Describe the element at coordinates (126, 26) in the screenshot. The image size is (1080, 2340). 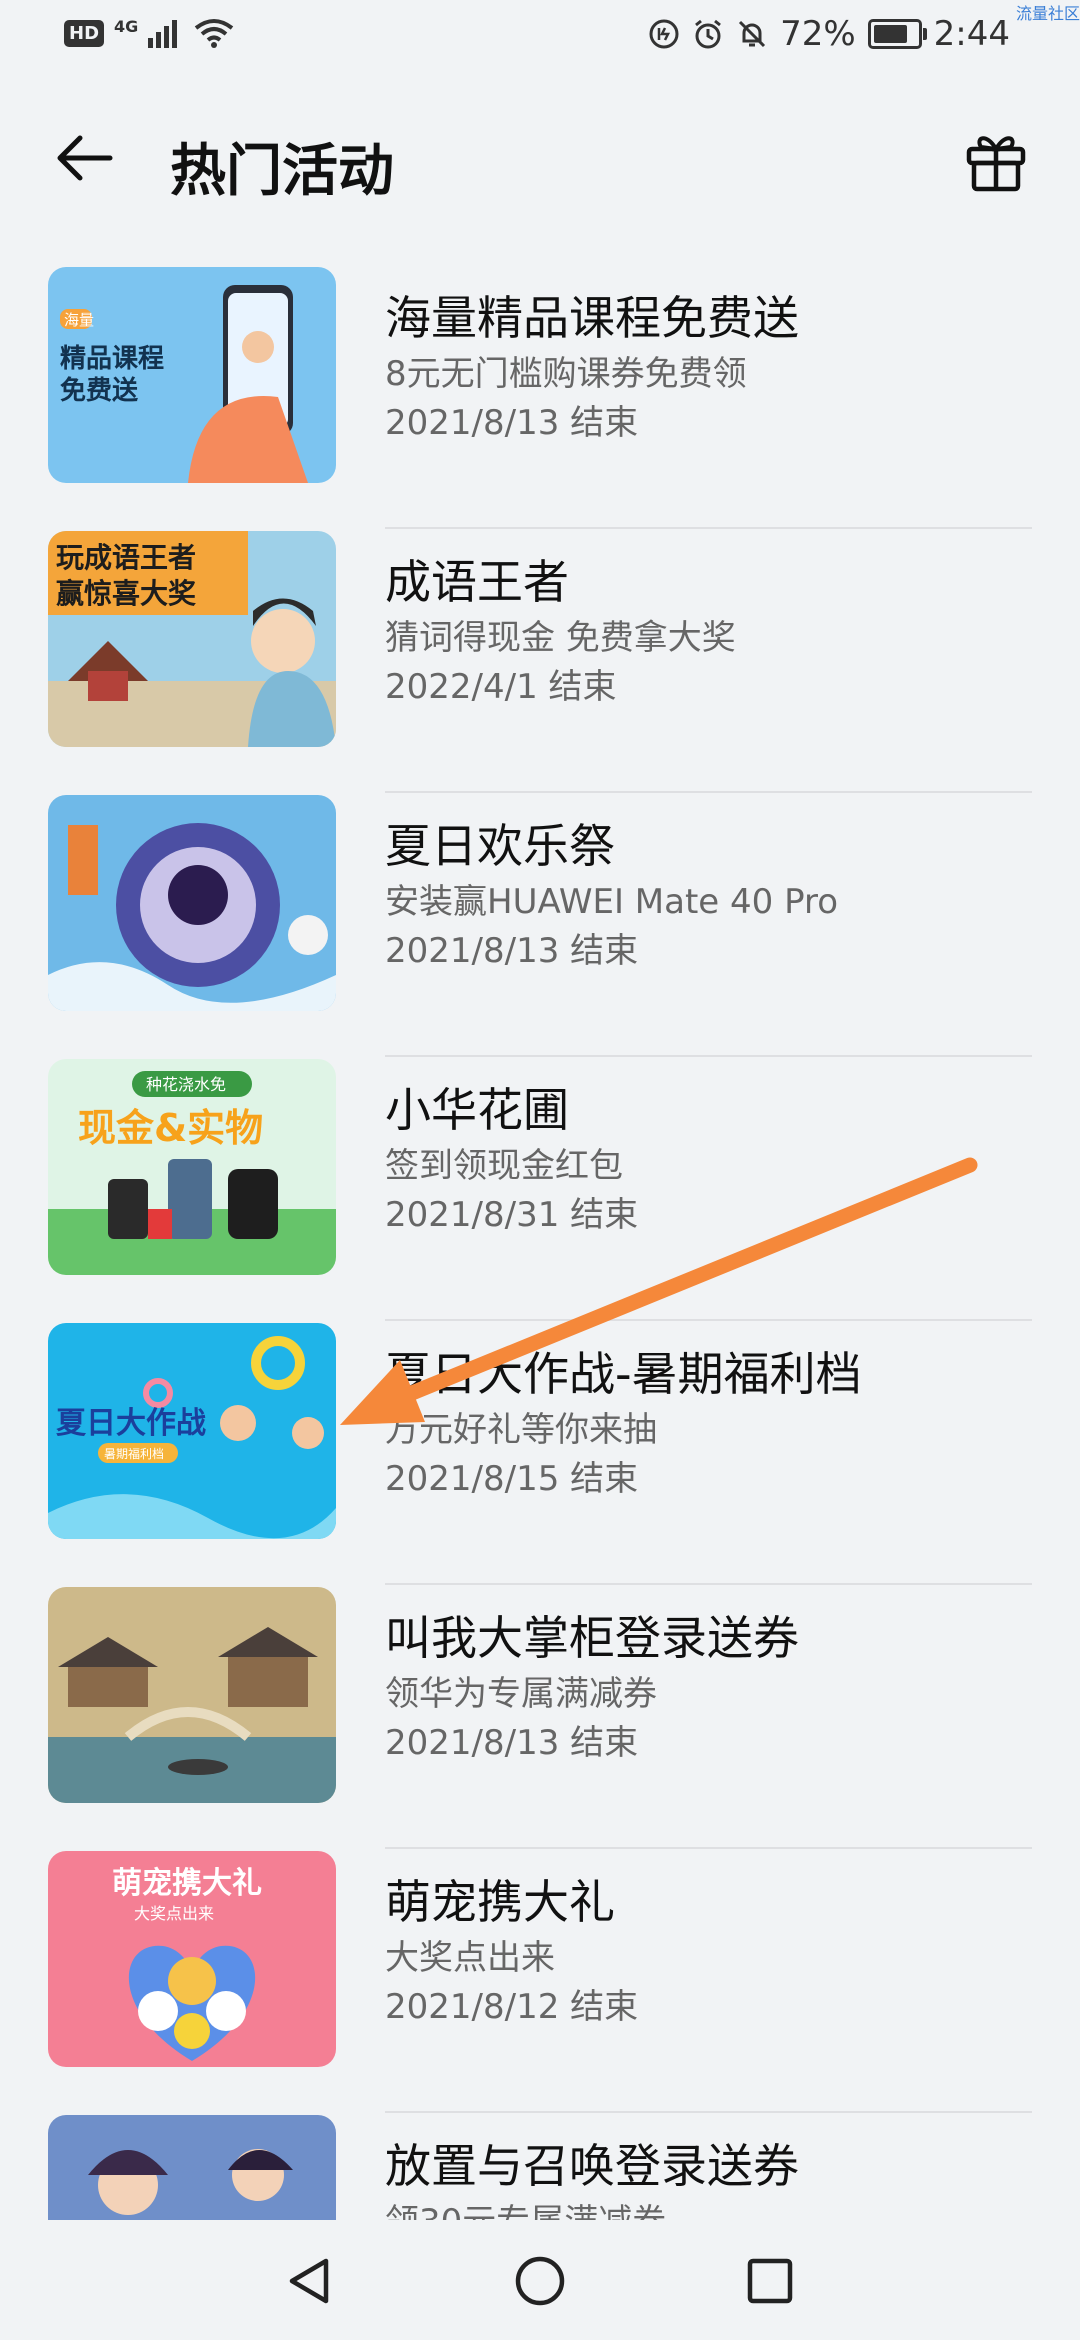
I see `network-type: 4G` at that location.